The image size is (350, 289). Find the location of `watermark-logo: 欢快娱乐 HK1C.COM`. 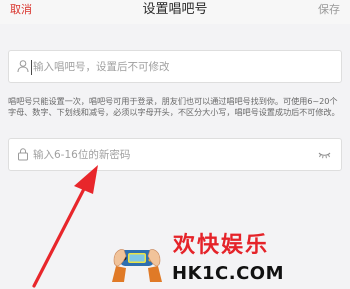

watermark-logo: 欢快娱乐 HK1C.COM is located at coordinates (230, 259).